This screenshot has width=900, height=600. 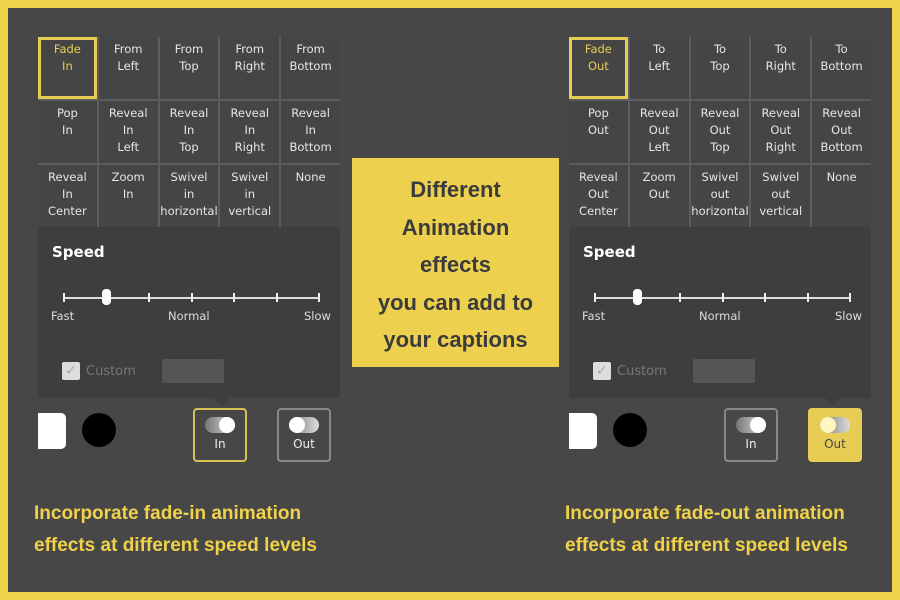 I want to click on effect-option: To Left, so click(x=659, y=68).